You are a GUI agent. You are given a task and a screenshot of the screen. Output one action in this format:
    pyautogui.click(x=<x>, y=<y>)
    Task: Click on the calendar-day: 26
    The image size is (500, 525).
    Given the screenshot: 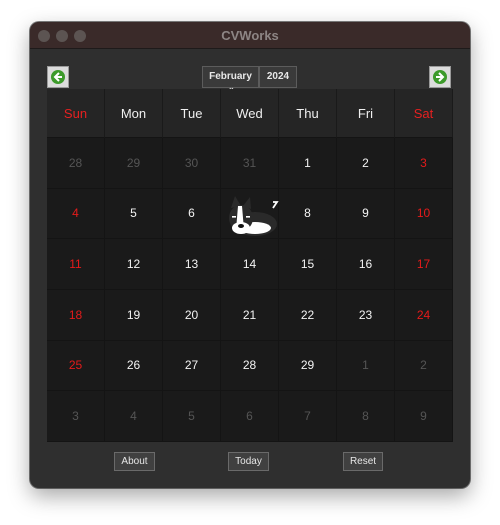 What is the action you would take?
    pyautogui.click(x=134, y=366)
    